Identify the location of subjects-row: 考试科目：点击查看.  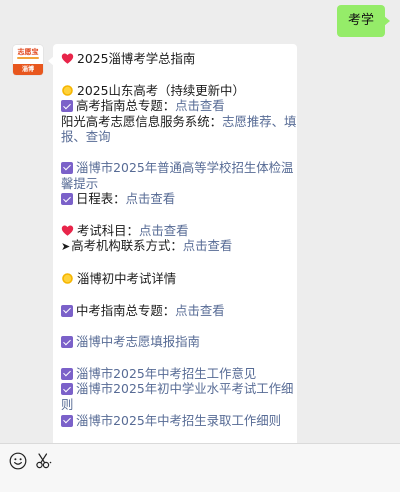
(176, 231).